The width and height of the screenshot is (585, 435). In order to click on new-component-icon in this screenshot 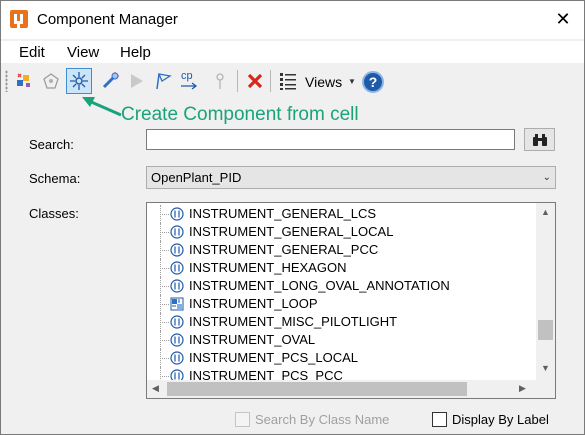, I will do `click(23, 80)`.